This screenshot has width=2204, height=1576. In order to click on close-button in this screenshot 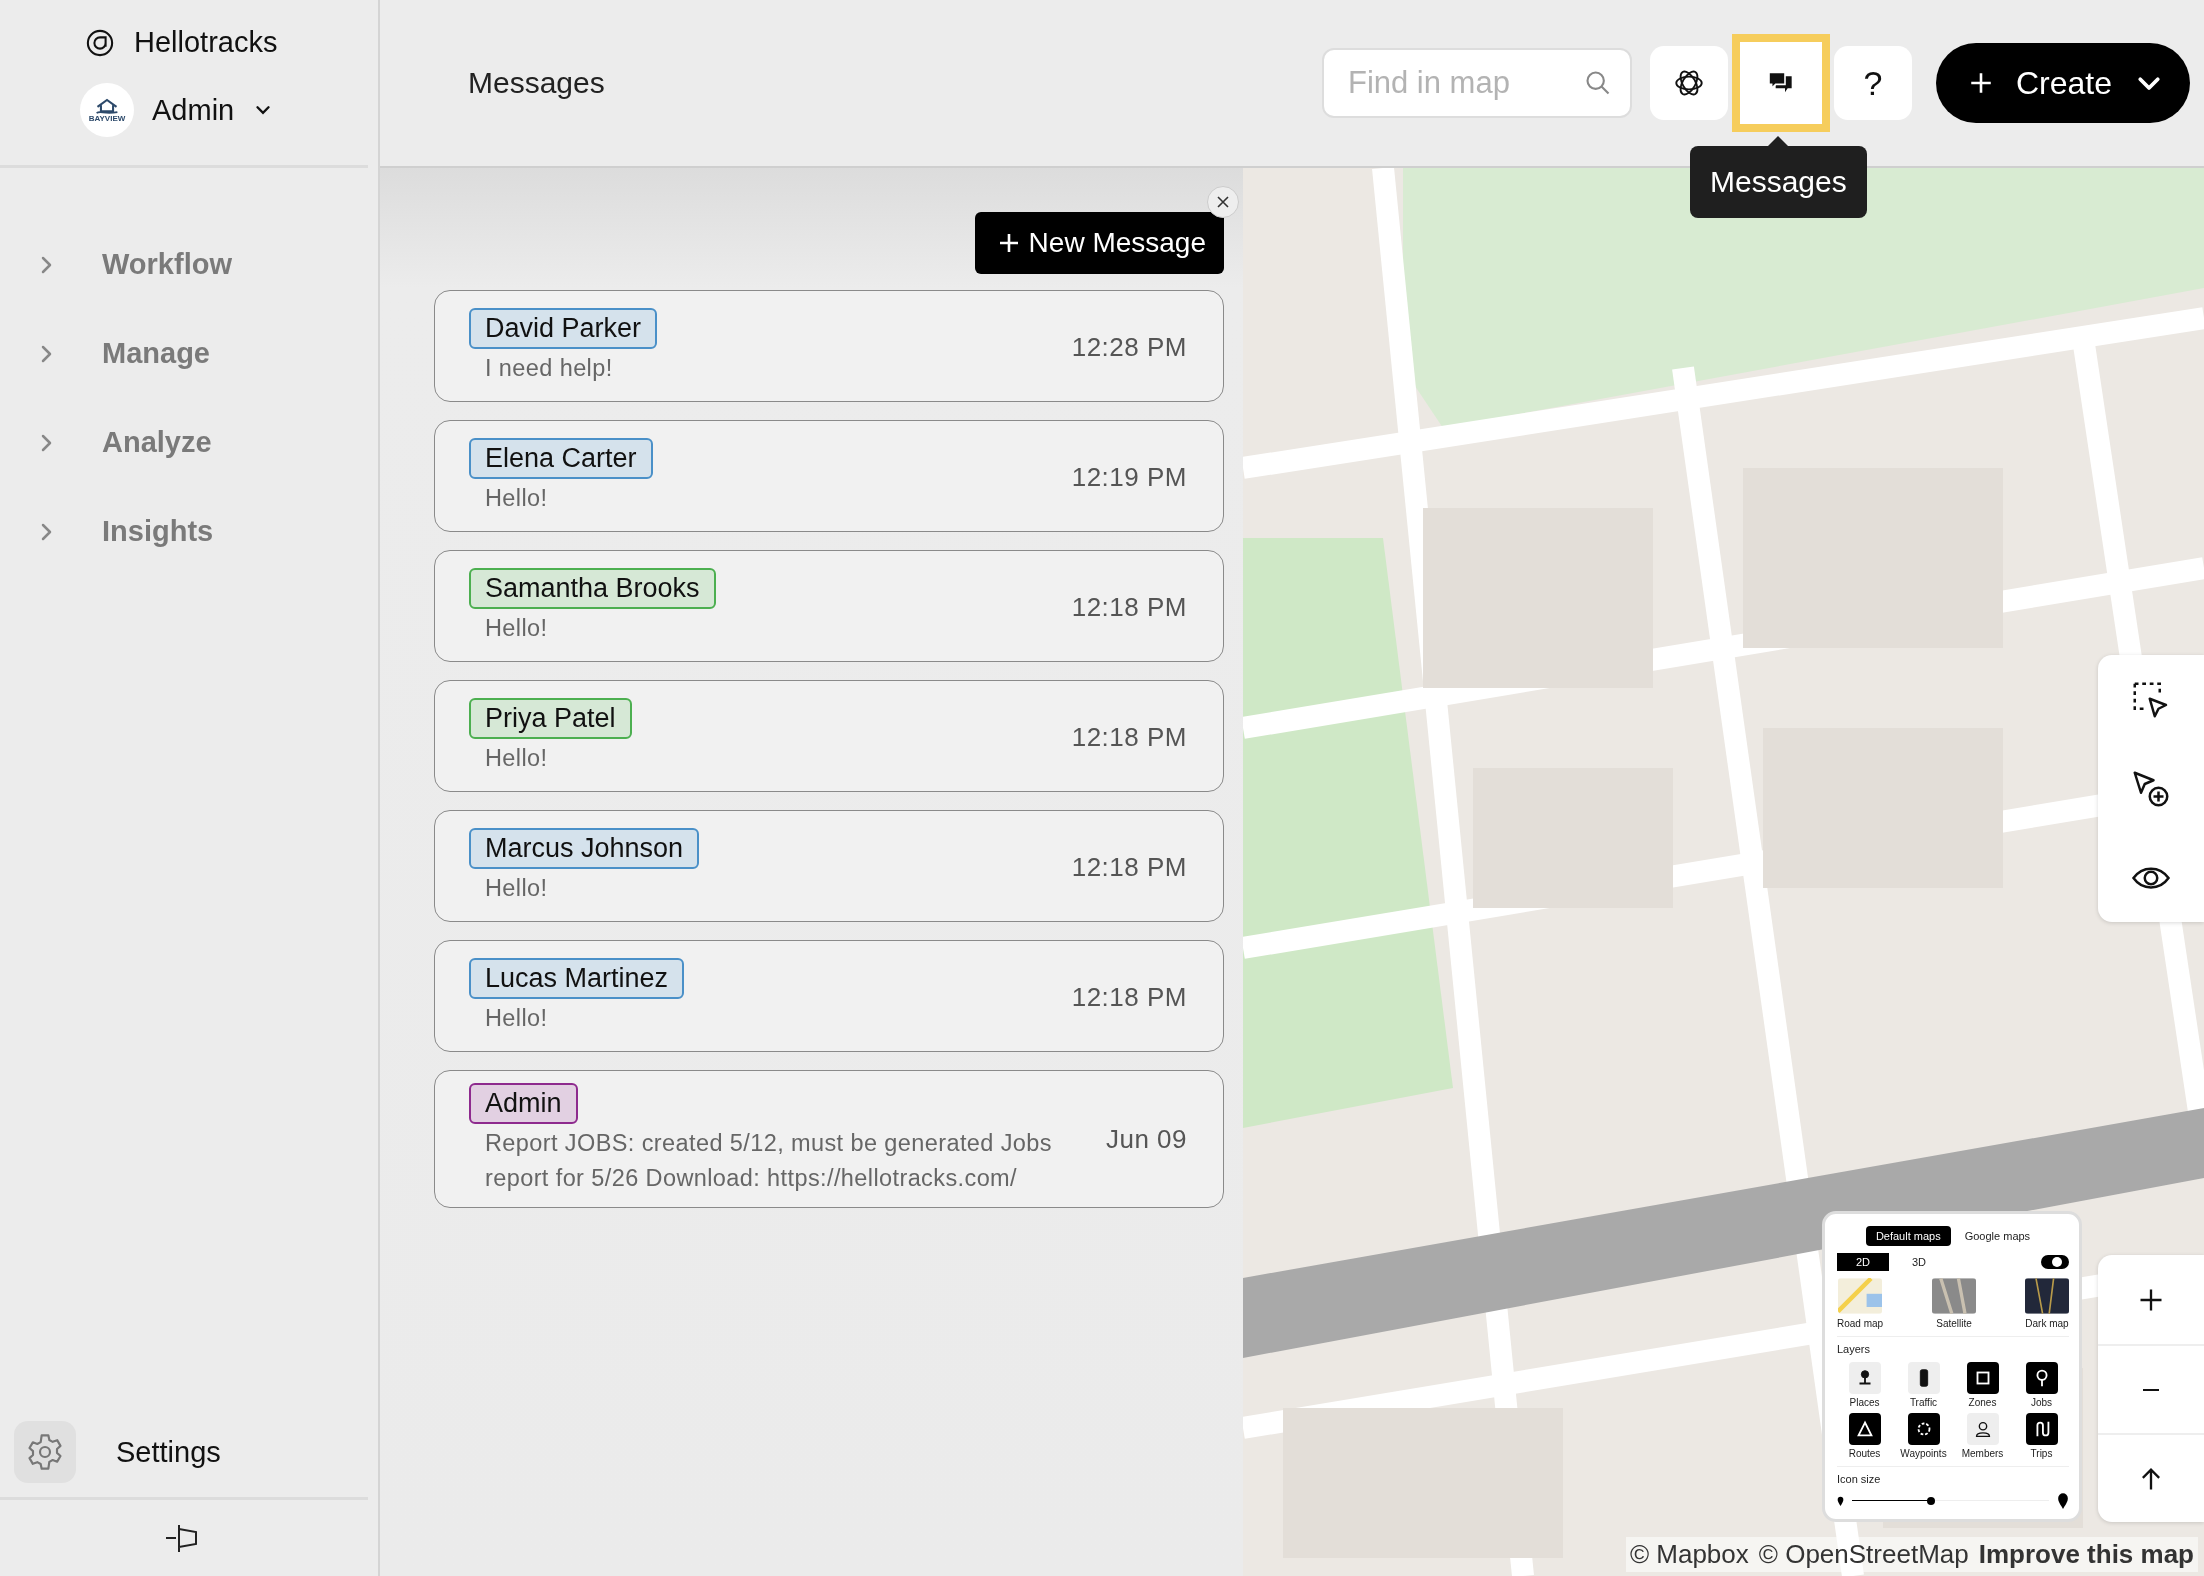, I will do `click(1223, 202)`.